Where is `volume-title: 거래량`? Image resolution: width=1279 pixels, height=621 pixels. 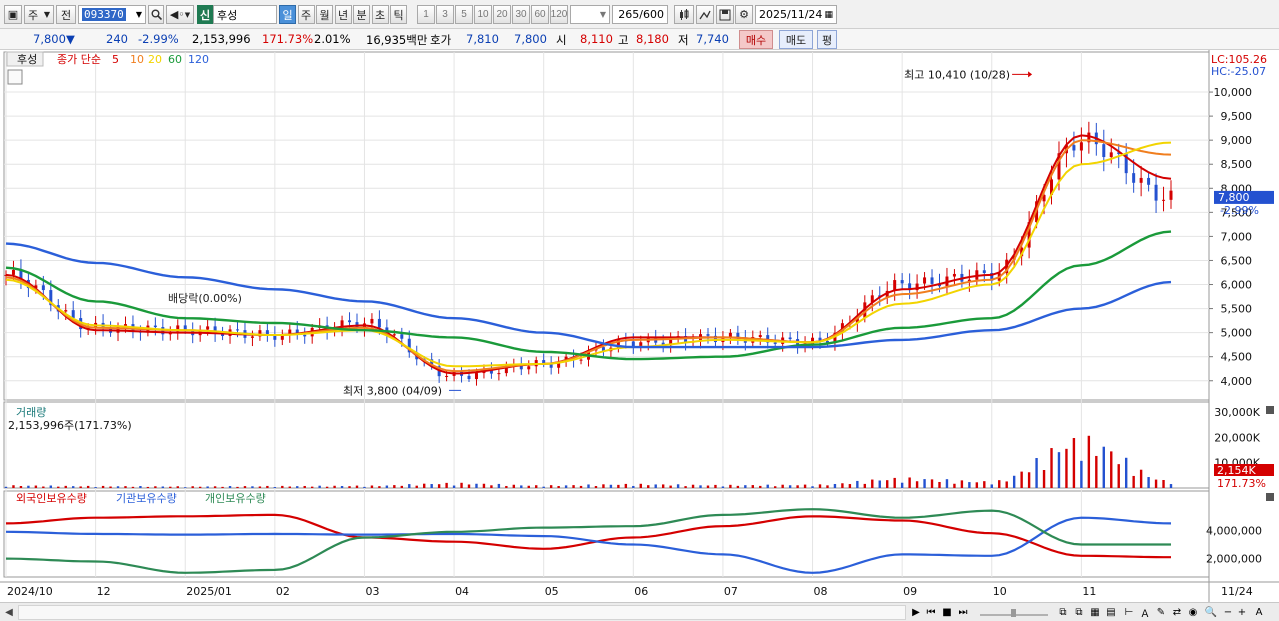 volume-title: 거래량 is located at coordinates (31, 412).